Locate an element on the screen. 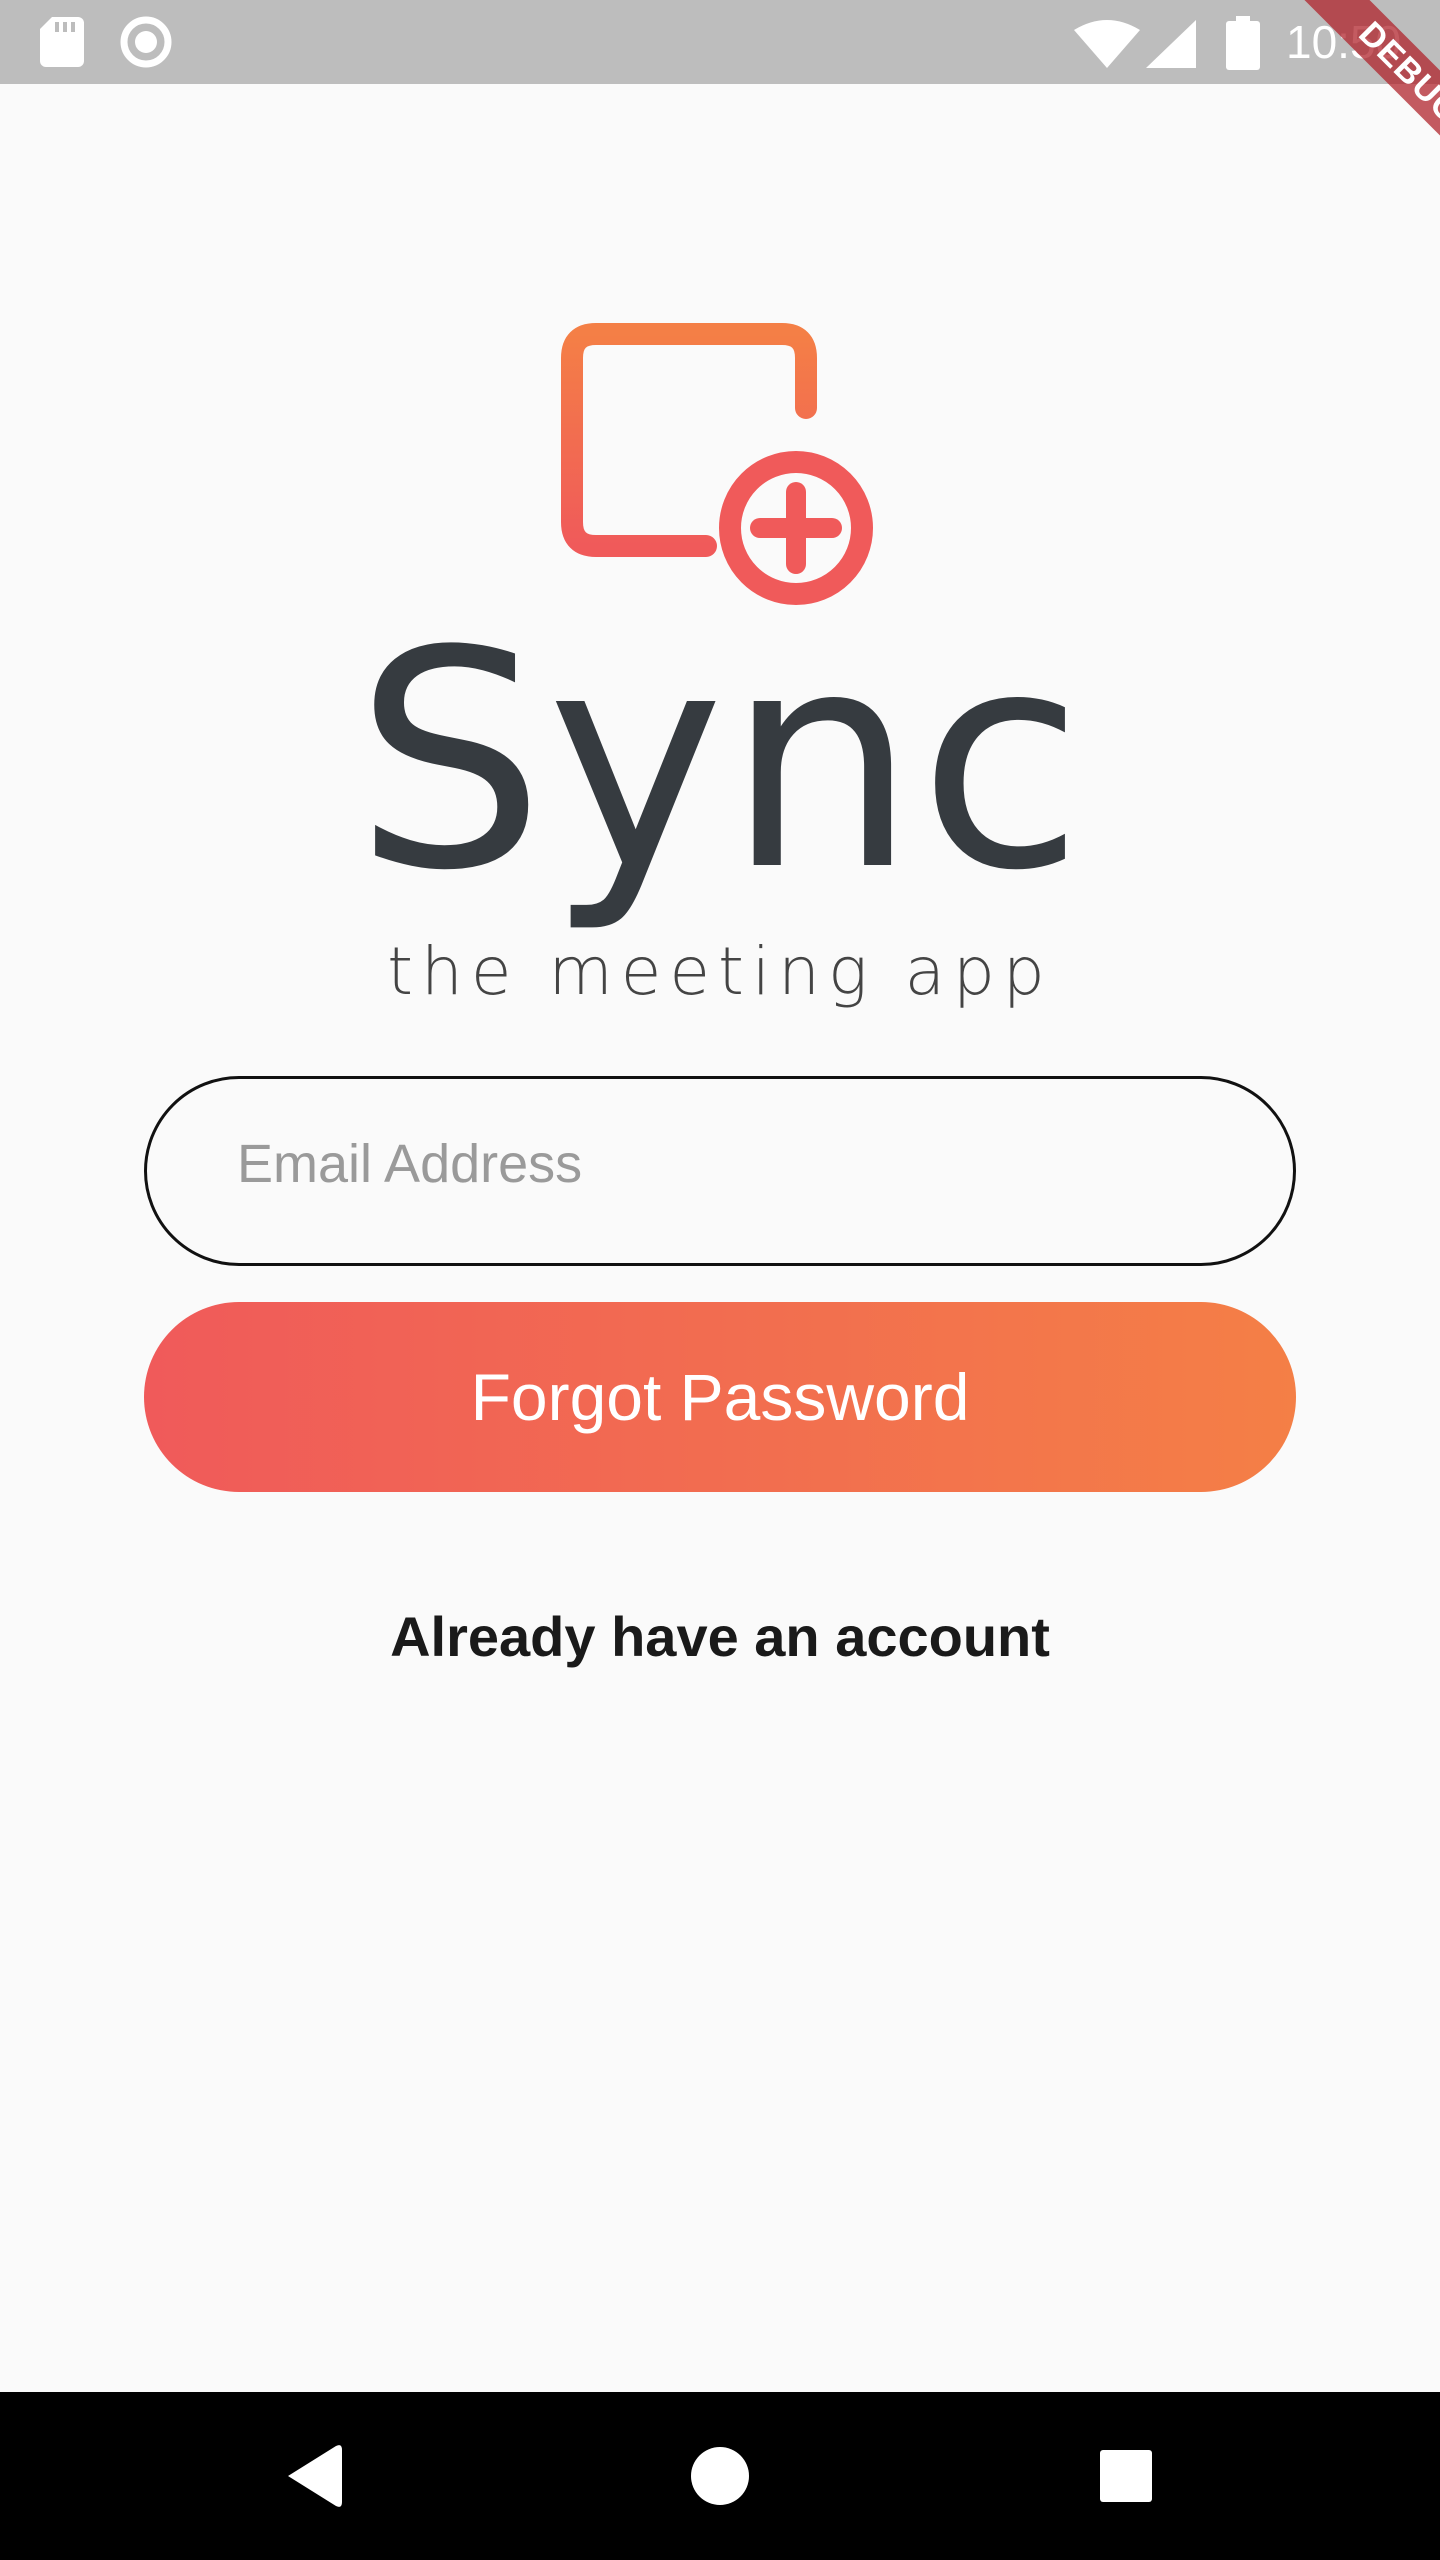 This screenshot has width=1440, height=2560. navigation-bar is located at coordinates (720, 2476).